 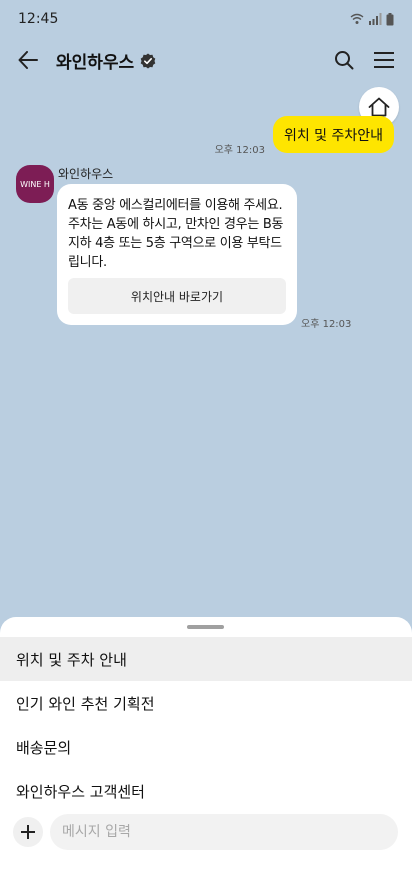 What do you see at coordinates (239, 150) in the screenshot?
I see `user-message-time: 오후 12:03` at bounding box center [239, 150].